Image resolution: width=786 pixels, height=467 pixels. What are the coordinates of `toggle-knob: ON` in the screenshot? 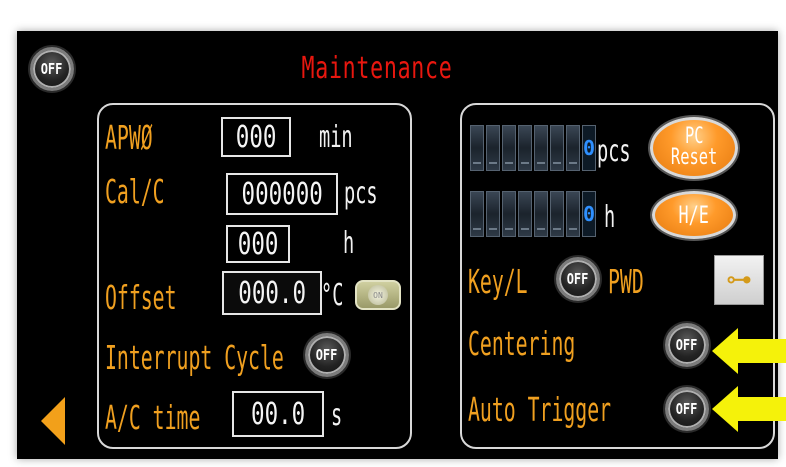 It's located at (378, 295).